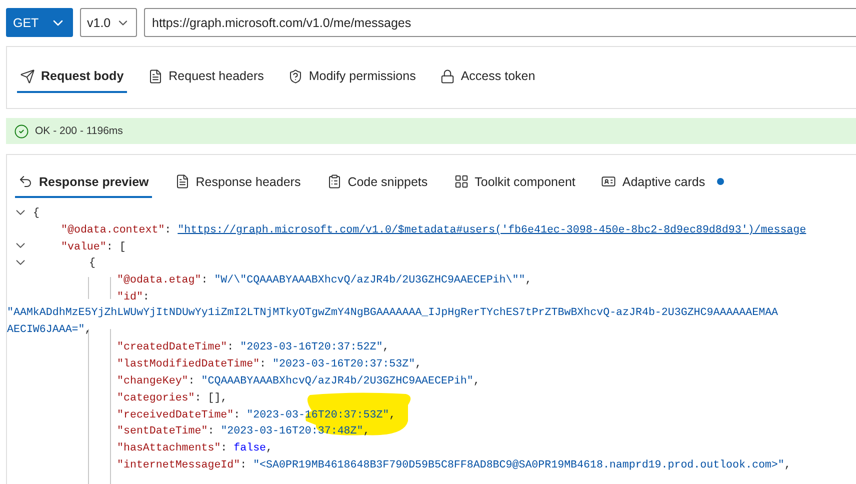 This screenshot has height=484, width=856. What do you see at coordinates (83, 246) in the screenshot?
I see `json-key: "value"` at bounding box center [83, 246].